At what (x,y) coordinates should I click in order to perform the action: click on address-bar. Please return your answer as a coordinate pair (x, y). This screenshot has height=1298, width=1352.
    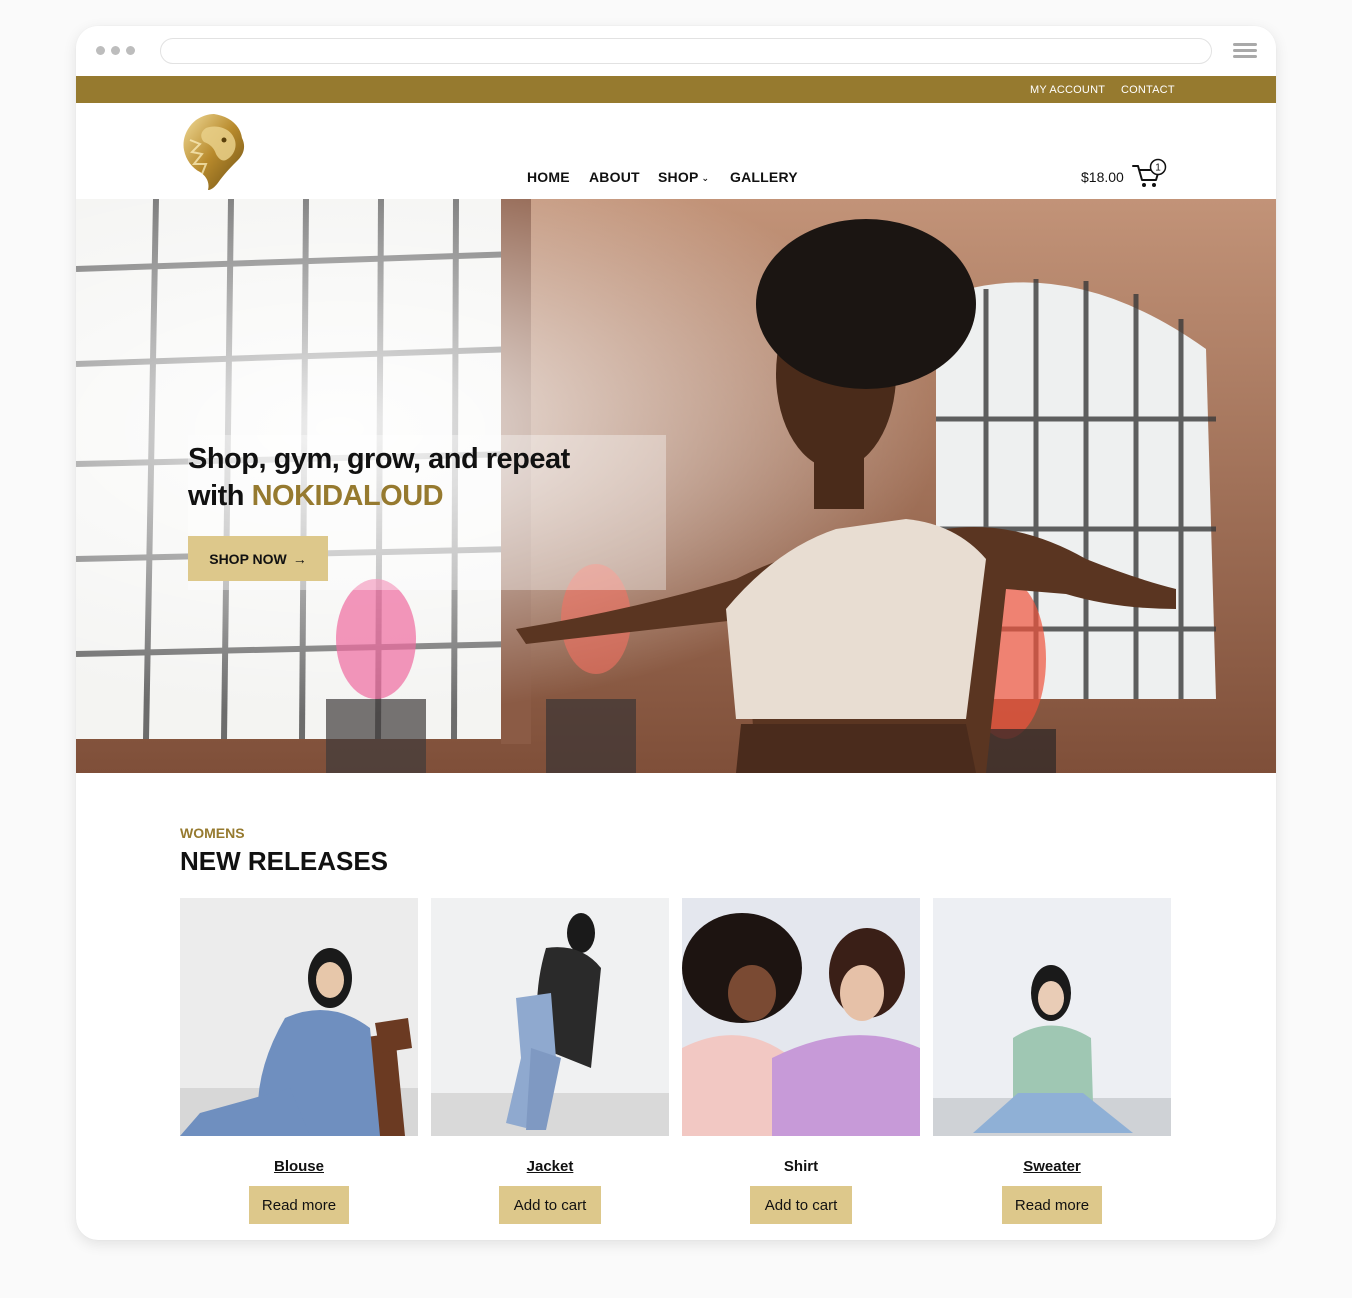
    Looking at the image, I should click on (686, 51).